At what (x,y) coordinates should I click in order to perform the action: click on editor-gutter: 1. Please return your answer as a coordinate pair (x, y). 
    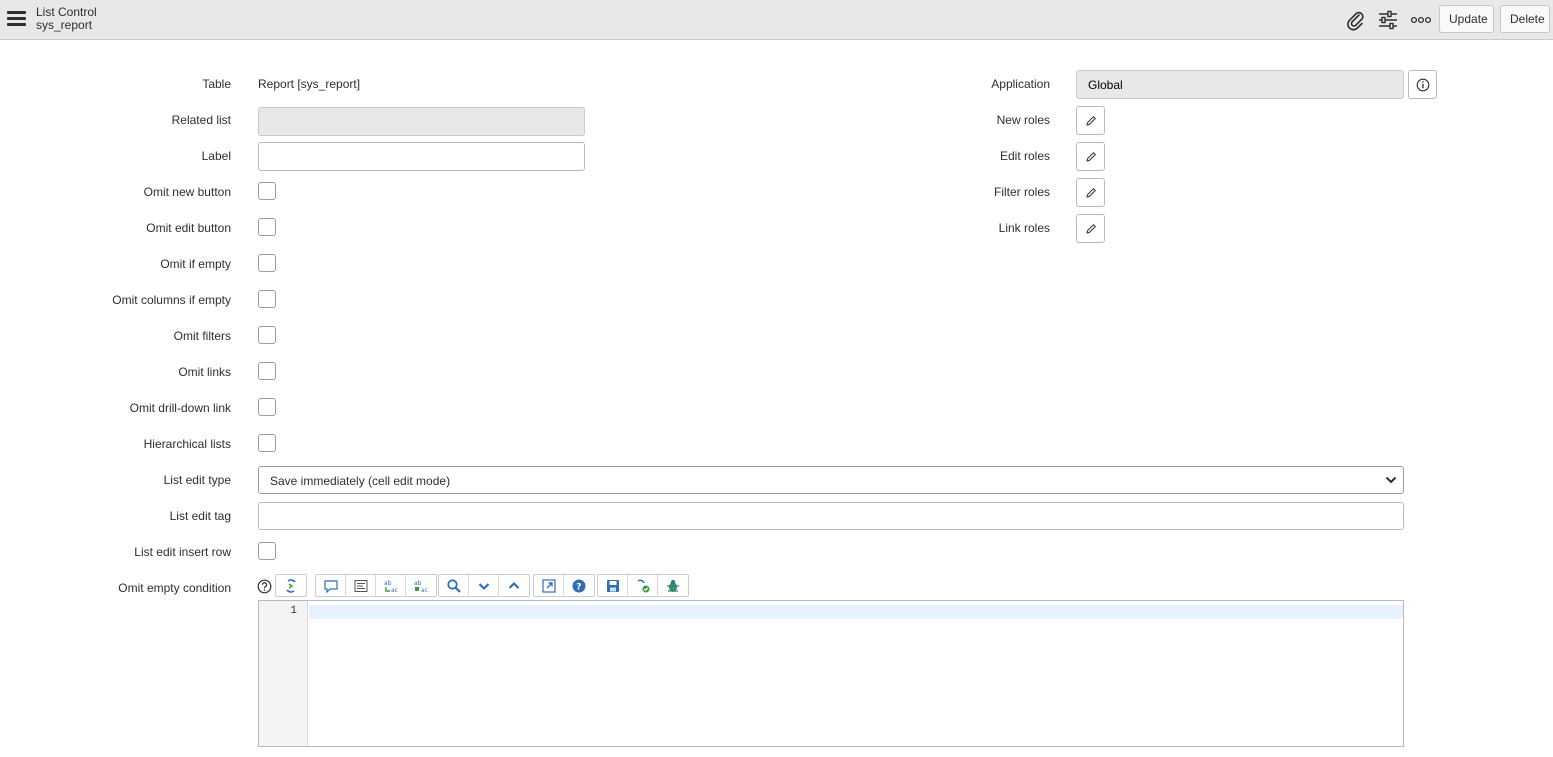
    Looking at the image, I should click on (283, 673).